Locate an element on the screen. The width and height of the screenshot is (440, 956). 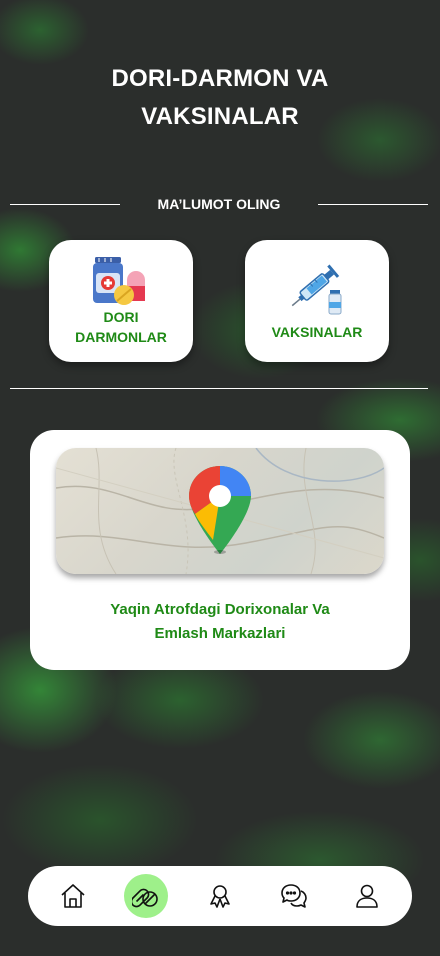
map-caption-line2: Emlash Markazlari is located at coordinates (220, 633).